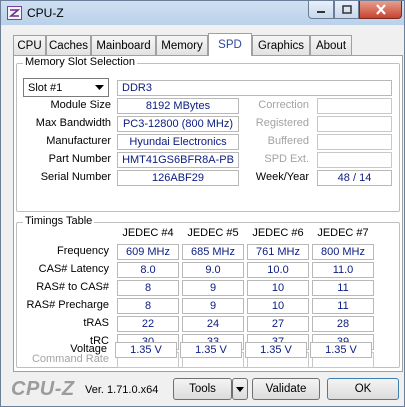 This screenshot has width=405, height=407. Describe the element at coordinates (67, 305) in the screenshot. I see `timings-row-label: RAS# Precharge` at that location.